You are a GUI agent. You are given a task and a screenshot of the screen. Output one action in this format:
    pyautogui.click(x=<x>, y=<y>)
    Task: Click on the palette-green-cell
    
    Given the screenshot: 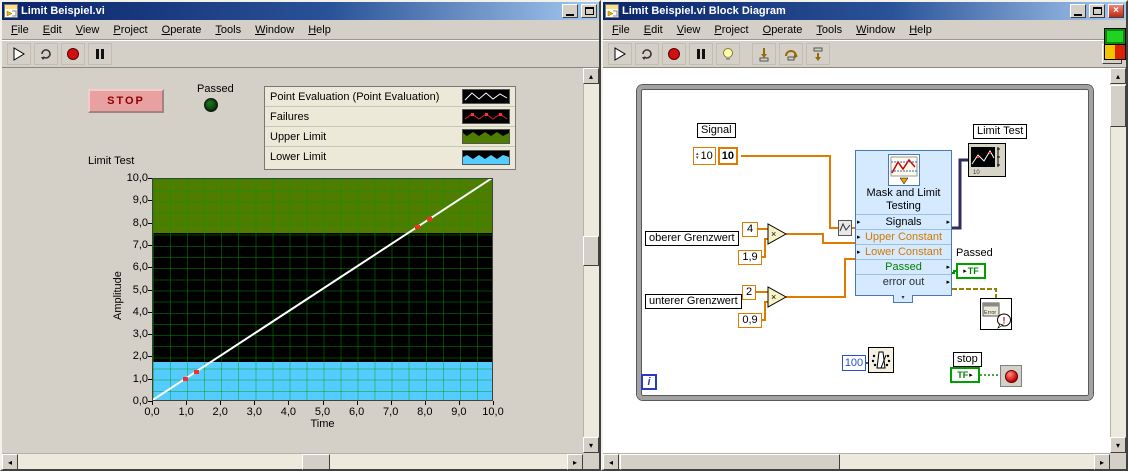 What is the action you would take?
    pyautogui.click(x=1115, y=37)
    